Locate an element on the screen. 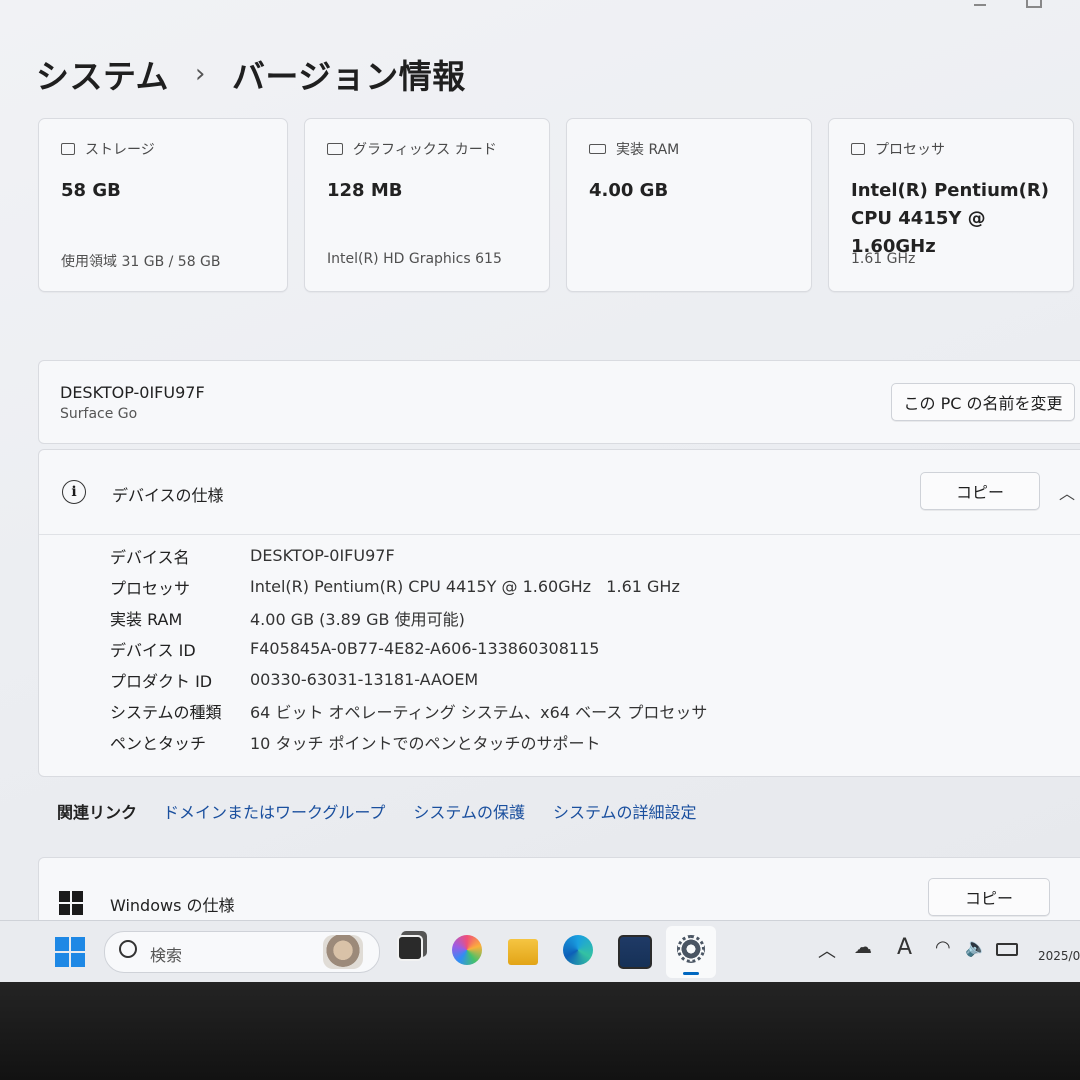 This screenshot has width=1080, height=1080. info-icon: i is located at coordinates (74, 492).